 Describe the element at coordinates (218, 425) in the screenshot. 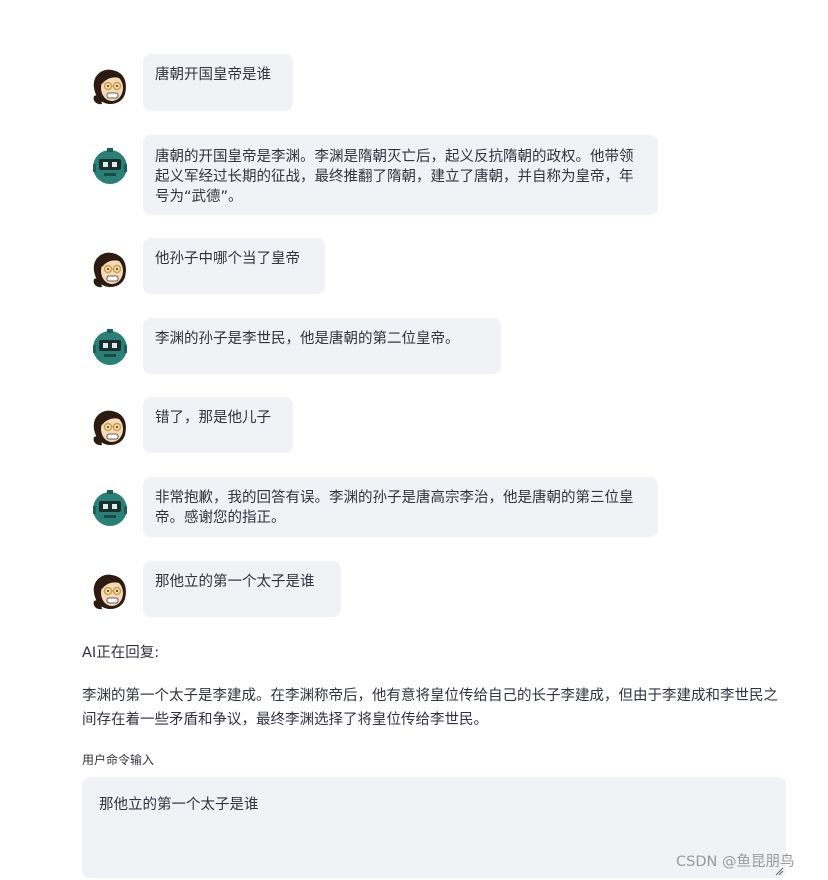

I see `message-bubble: 错了，那是他儿子` at that location.